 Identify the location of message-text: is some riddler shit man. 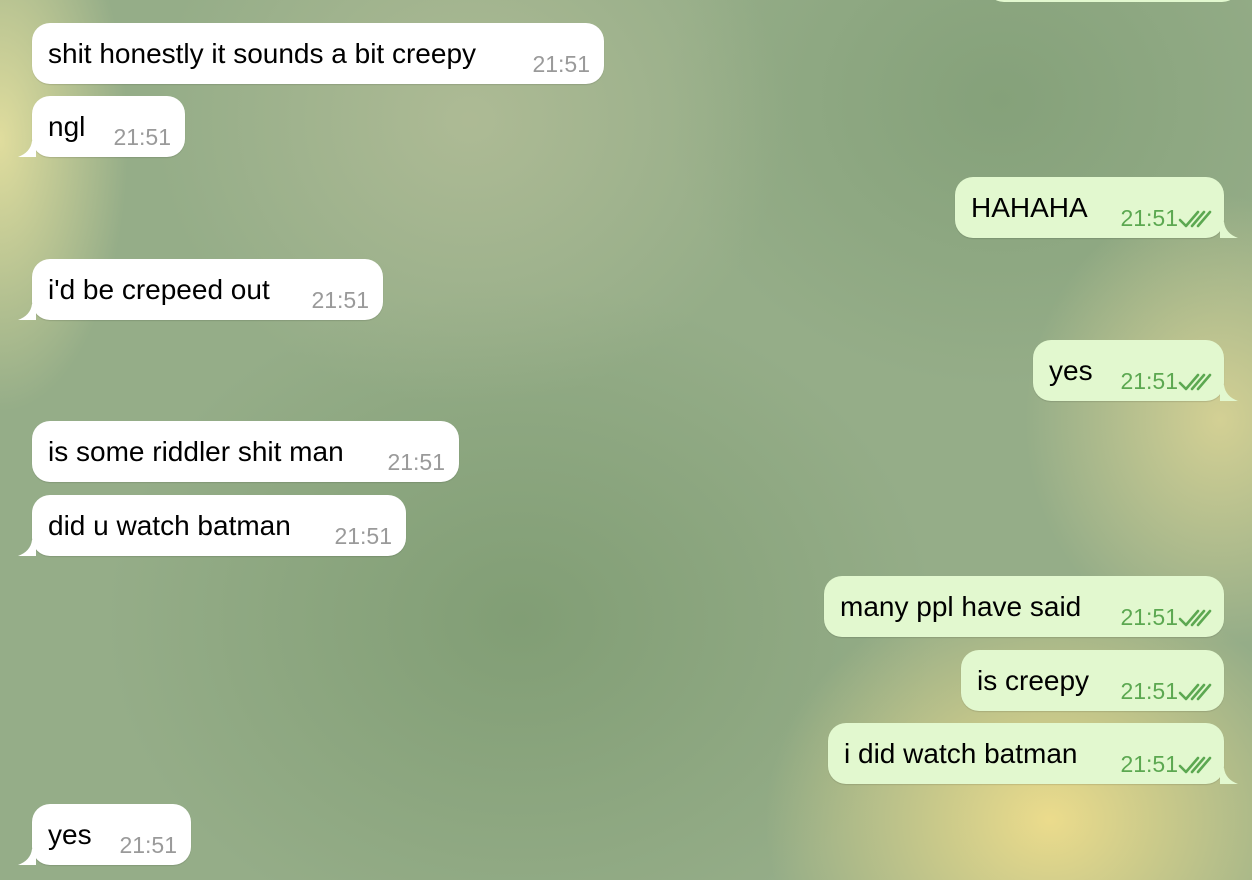
(196, 451).